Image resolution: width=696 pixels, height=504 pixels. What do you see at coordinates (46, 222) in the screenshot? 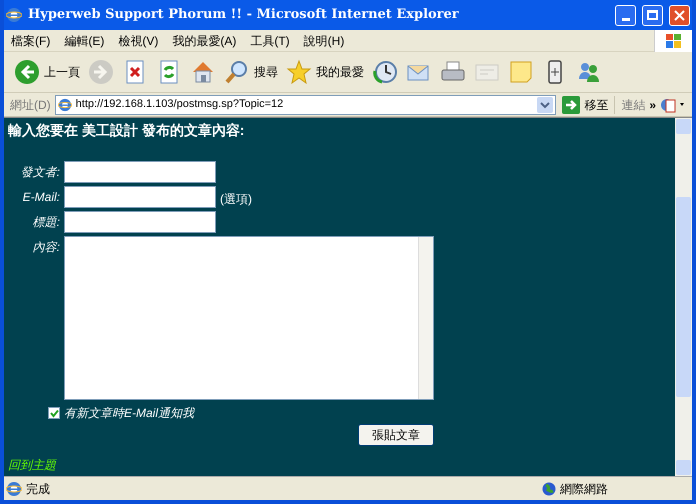
I see `field-label: 標題:` at bounding box center [46, 222].